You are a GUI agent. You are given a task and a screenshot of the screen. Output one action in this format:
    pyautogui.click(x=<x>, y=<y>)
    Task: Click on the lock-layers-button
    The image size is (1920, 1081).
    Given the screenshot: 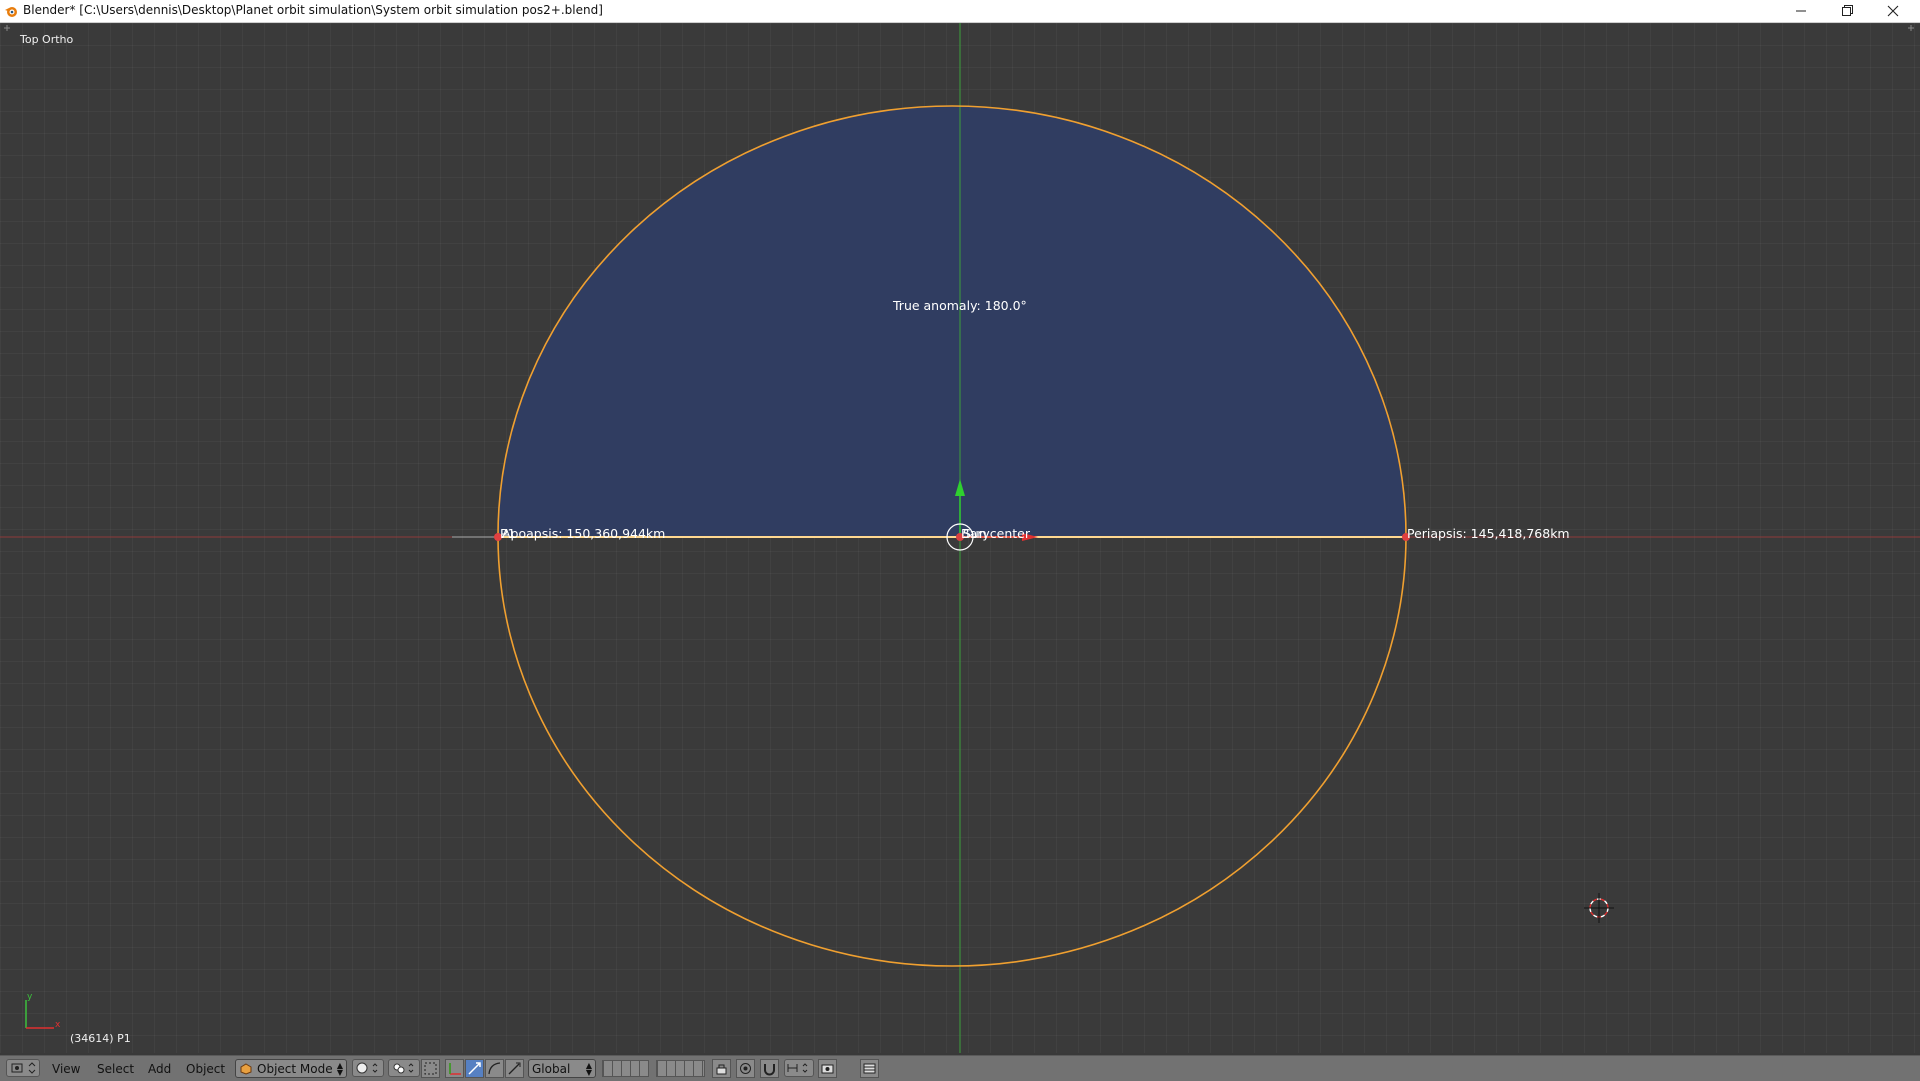 What is the action you would take?
    pyautogui.click(x=721, y=1068)
    